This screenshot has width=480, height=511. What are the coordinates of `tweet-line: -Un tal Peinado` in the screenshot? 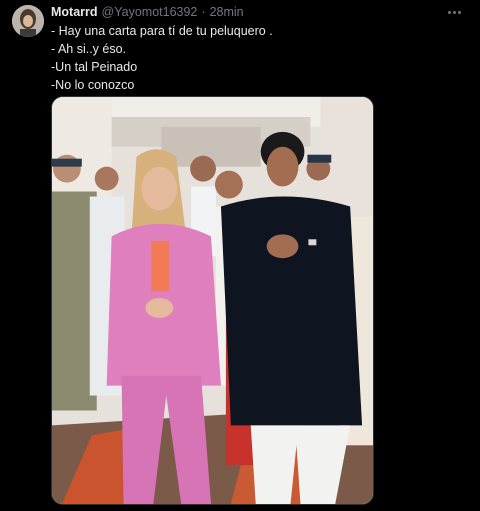 It's located at (94, 67).